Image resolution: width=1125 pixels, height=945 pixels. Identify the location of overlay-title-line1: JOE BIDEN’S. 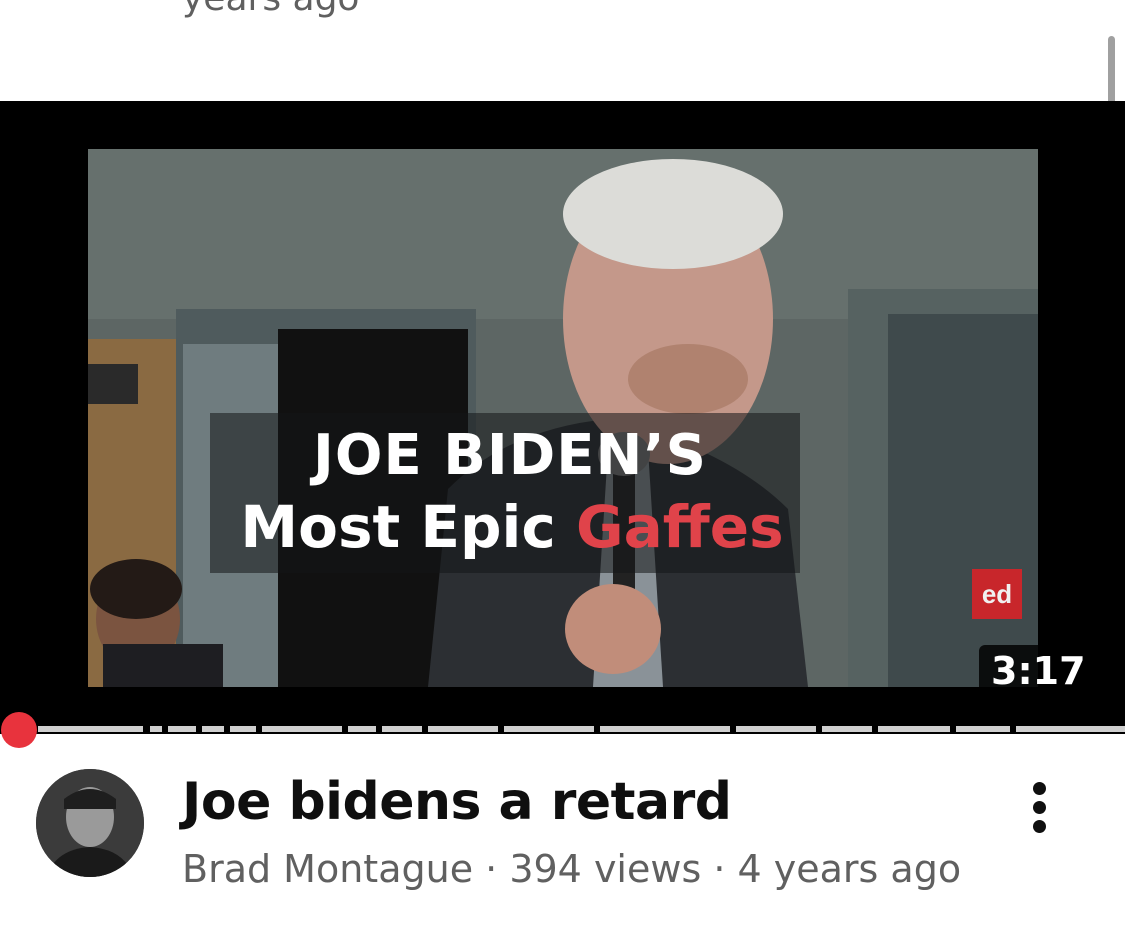
(510, 455).